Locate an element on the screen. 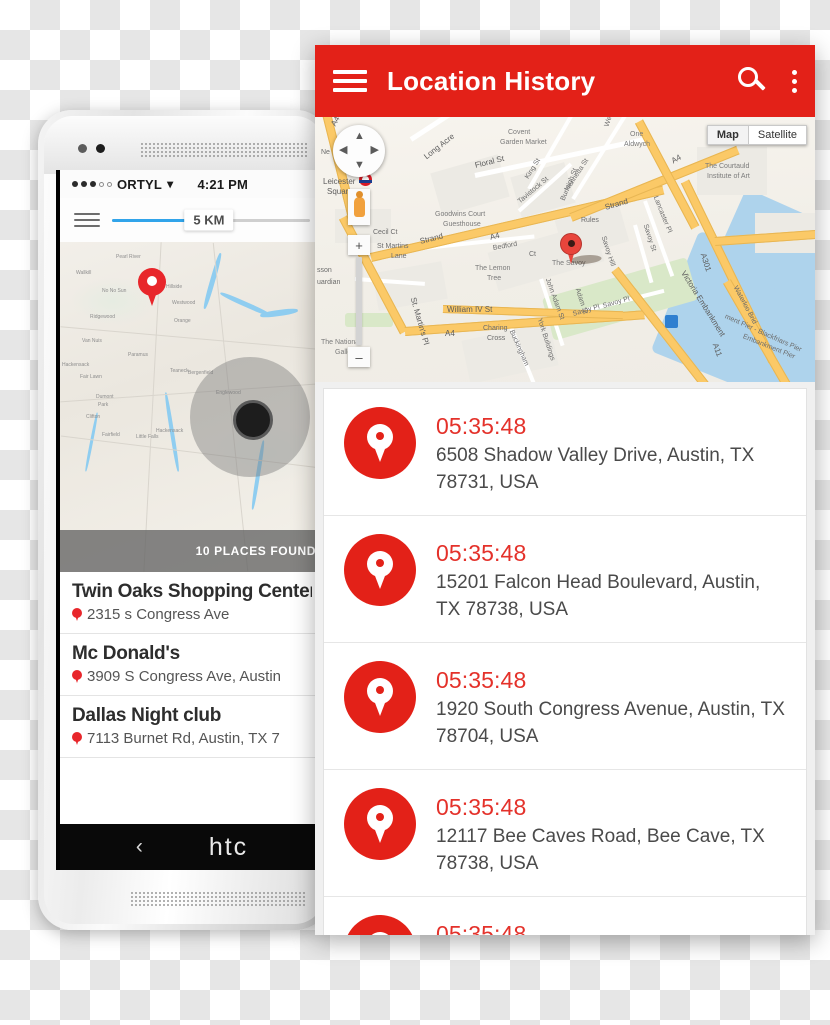 This screenshot has width=830, height=1025. signal-strength-icon is located at coordinates (92, 184).